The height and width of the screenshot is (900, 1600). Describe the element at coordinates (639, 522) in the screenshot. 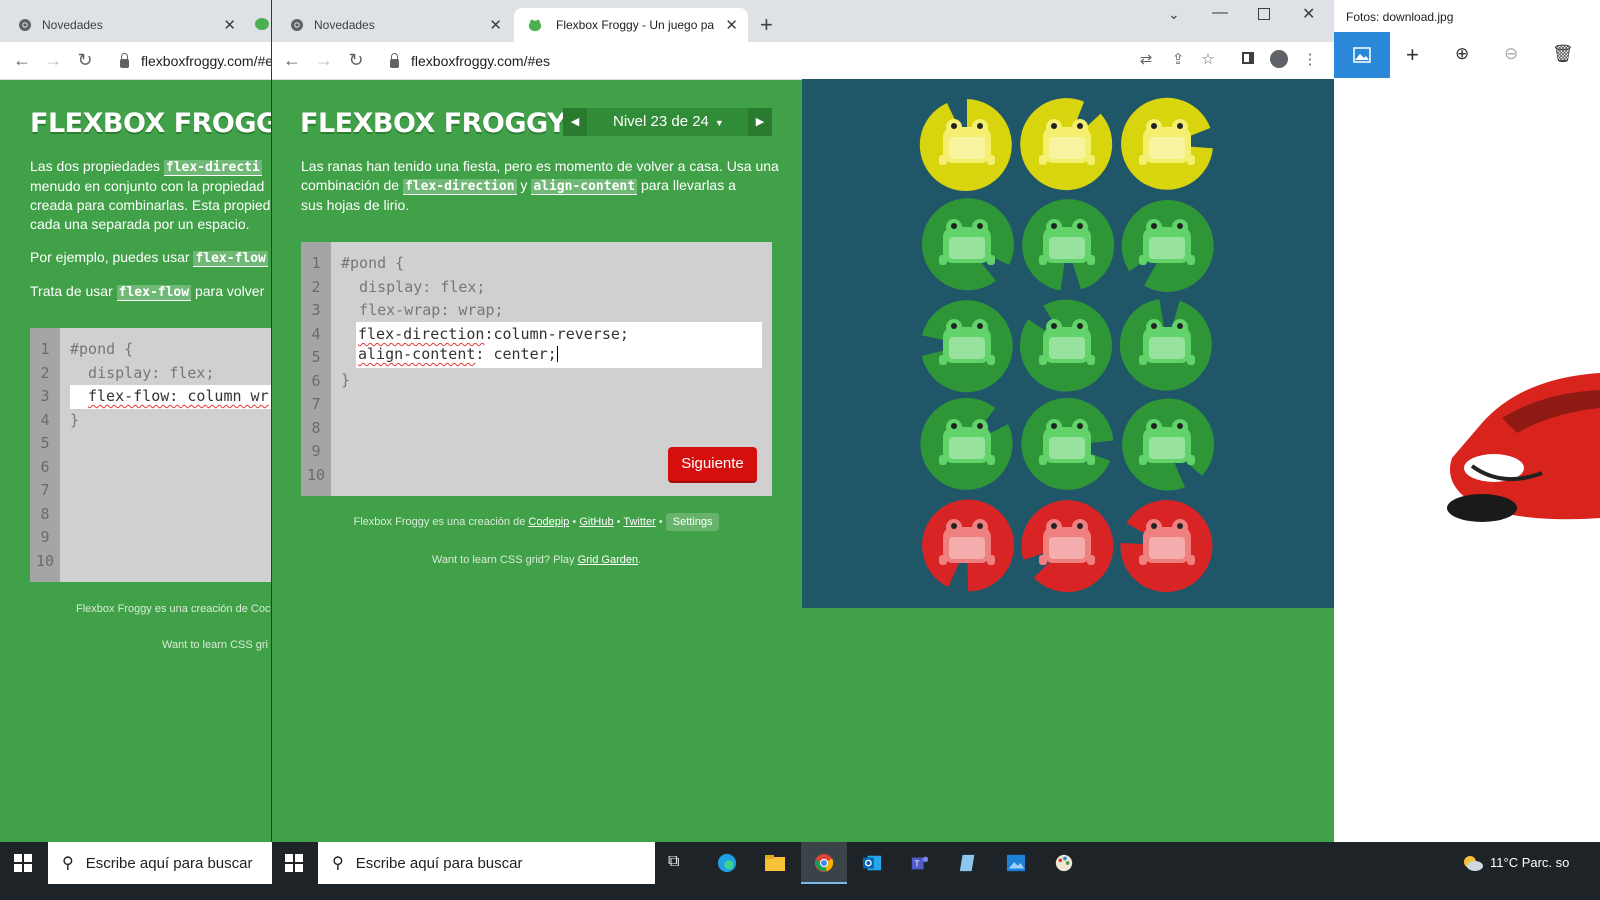

I see `twitter-link: Twitter` at that location.